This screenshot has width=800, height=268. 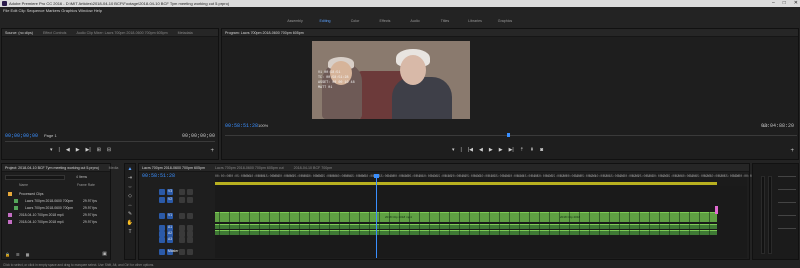 What do you see at coordinates (376, 176) in the screenshot?
I see `playhead-handle` at bounding box center [376, 176].